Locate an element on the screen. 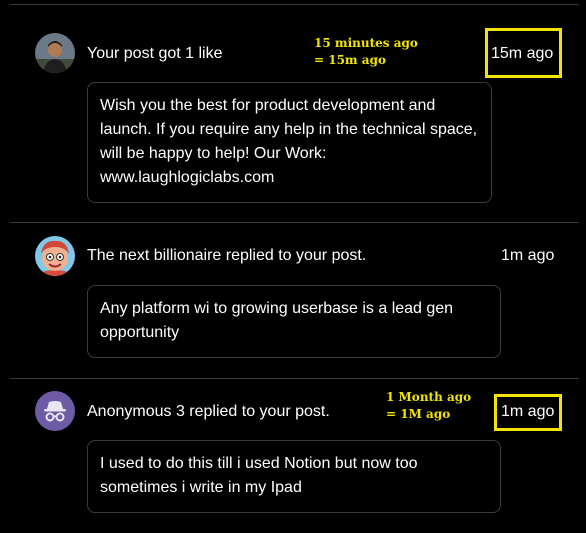 The width and height of the screenshot is (586, 533). cartoon-face-icon is located at coordinates (55, 256).